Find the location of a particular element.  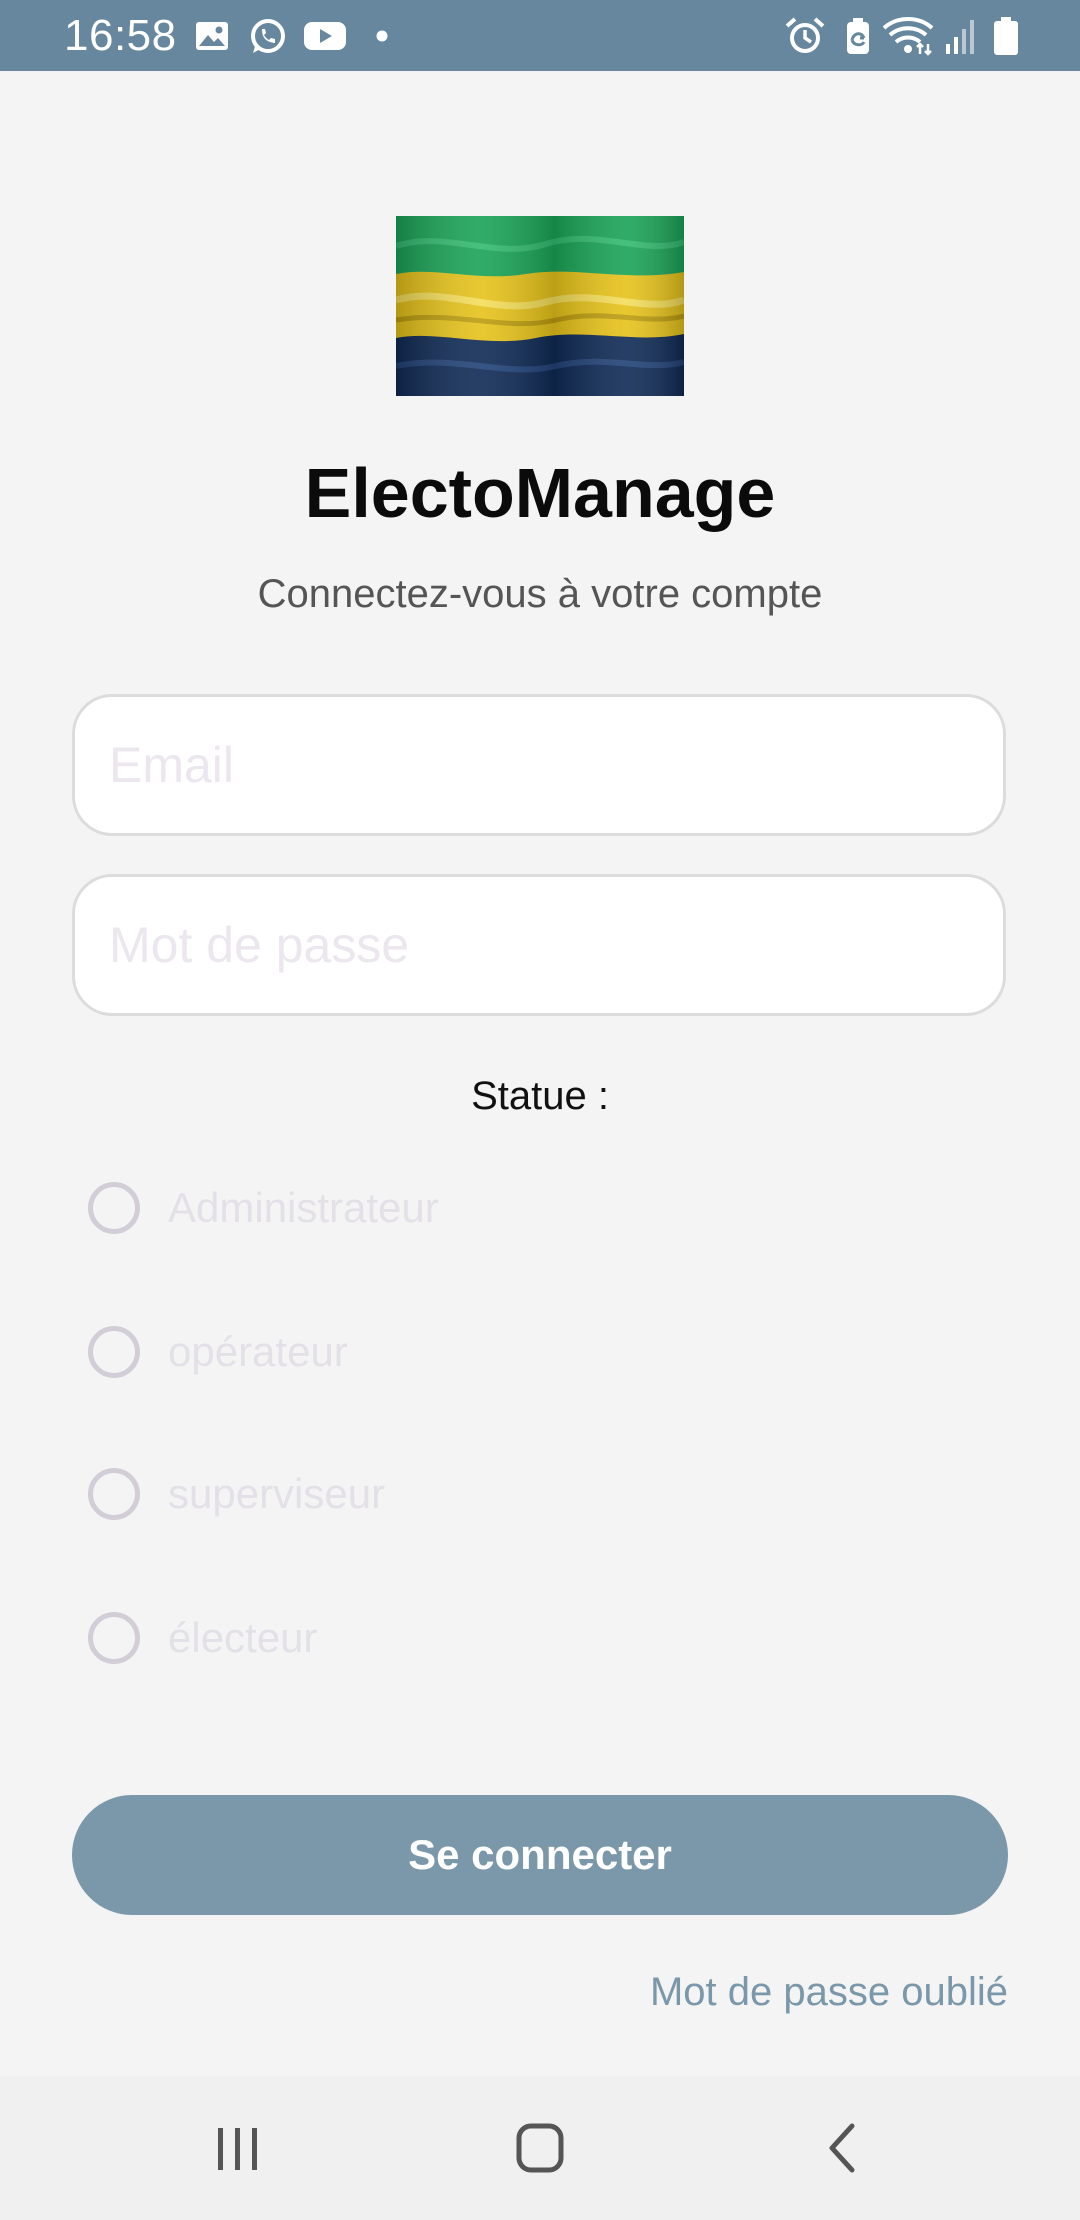

status-bar: 16:58 is located at coordinates (540, 35).